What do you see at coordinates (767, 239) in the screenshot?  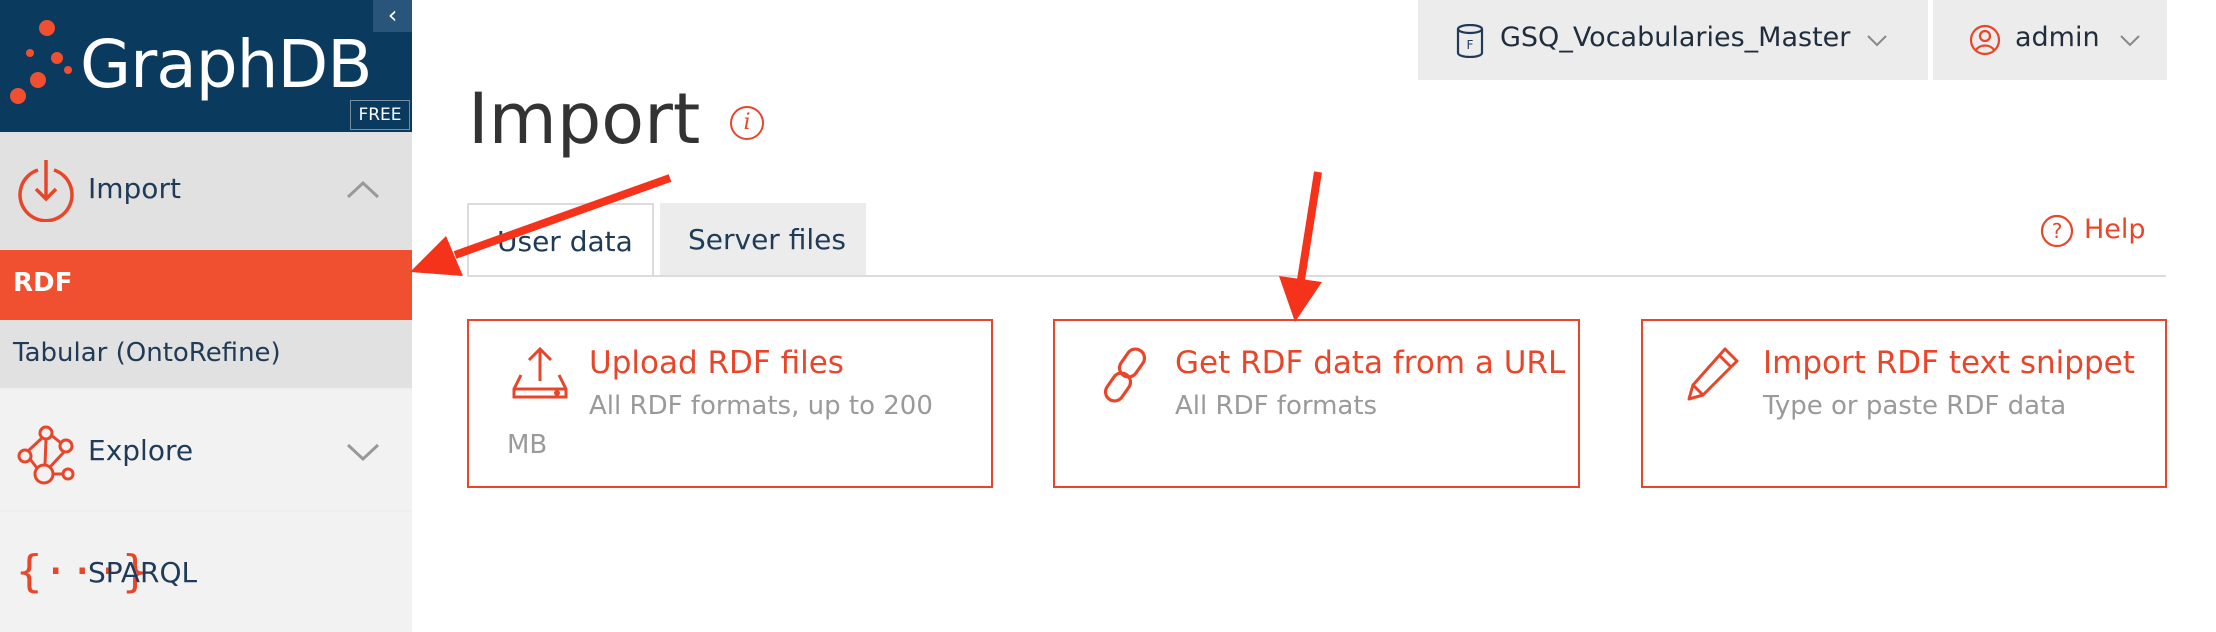 I see `tab-label: Server files` at bounding box center [767, 239].